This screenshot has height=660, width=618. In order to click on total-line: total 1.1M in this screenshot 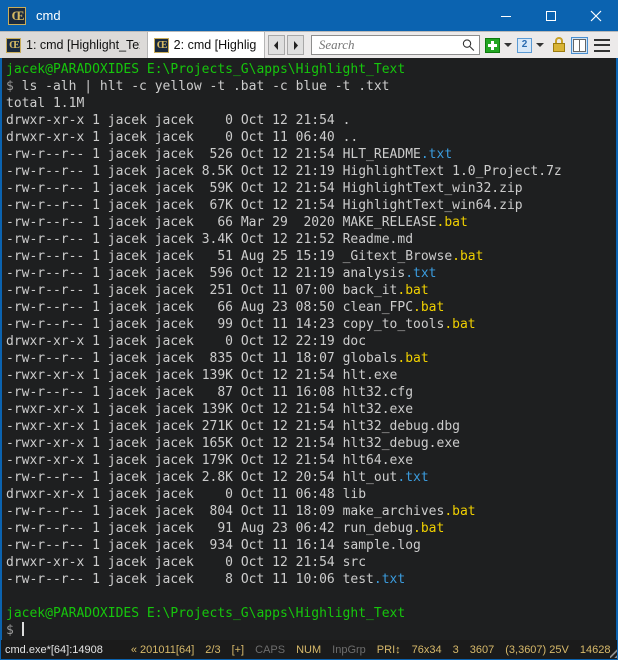, I will do `click(45, 103)`.